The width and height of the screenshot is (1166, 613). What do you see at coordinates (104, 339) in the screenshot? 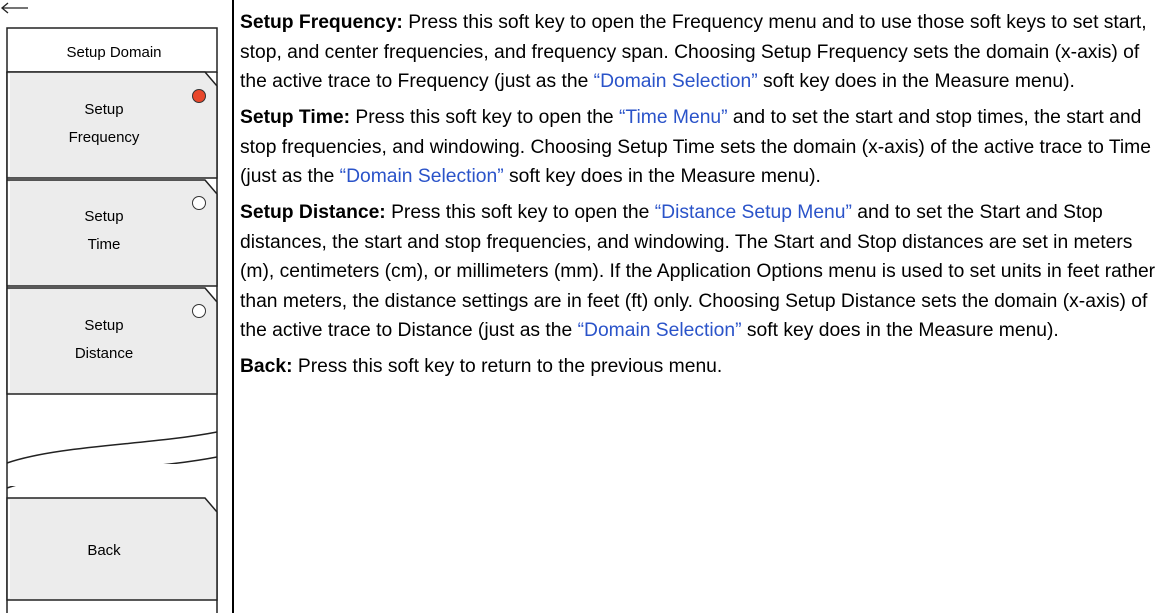
I see `setup-distance-label: Setup Distance` at bounding box center [104, 339].